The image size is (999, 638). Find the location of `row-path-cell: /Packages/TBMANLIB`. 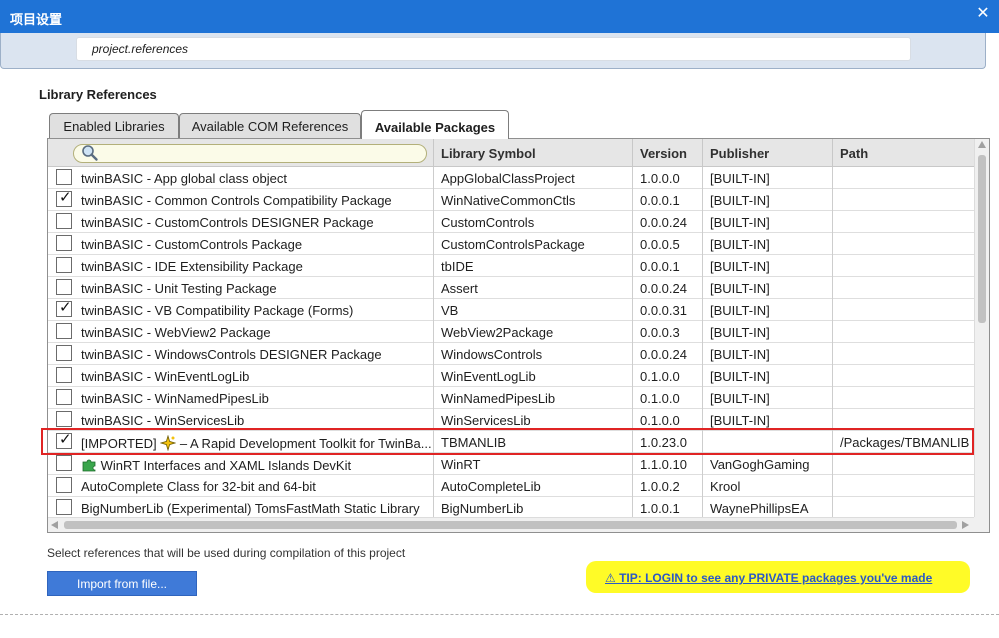

row-path-cell: /Packages/TBMANLIB is located at coordinates (905, 442).